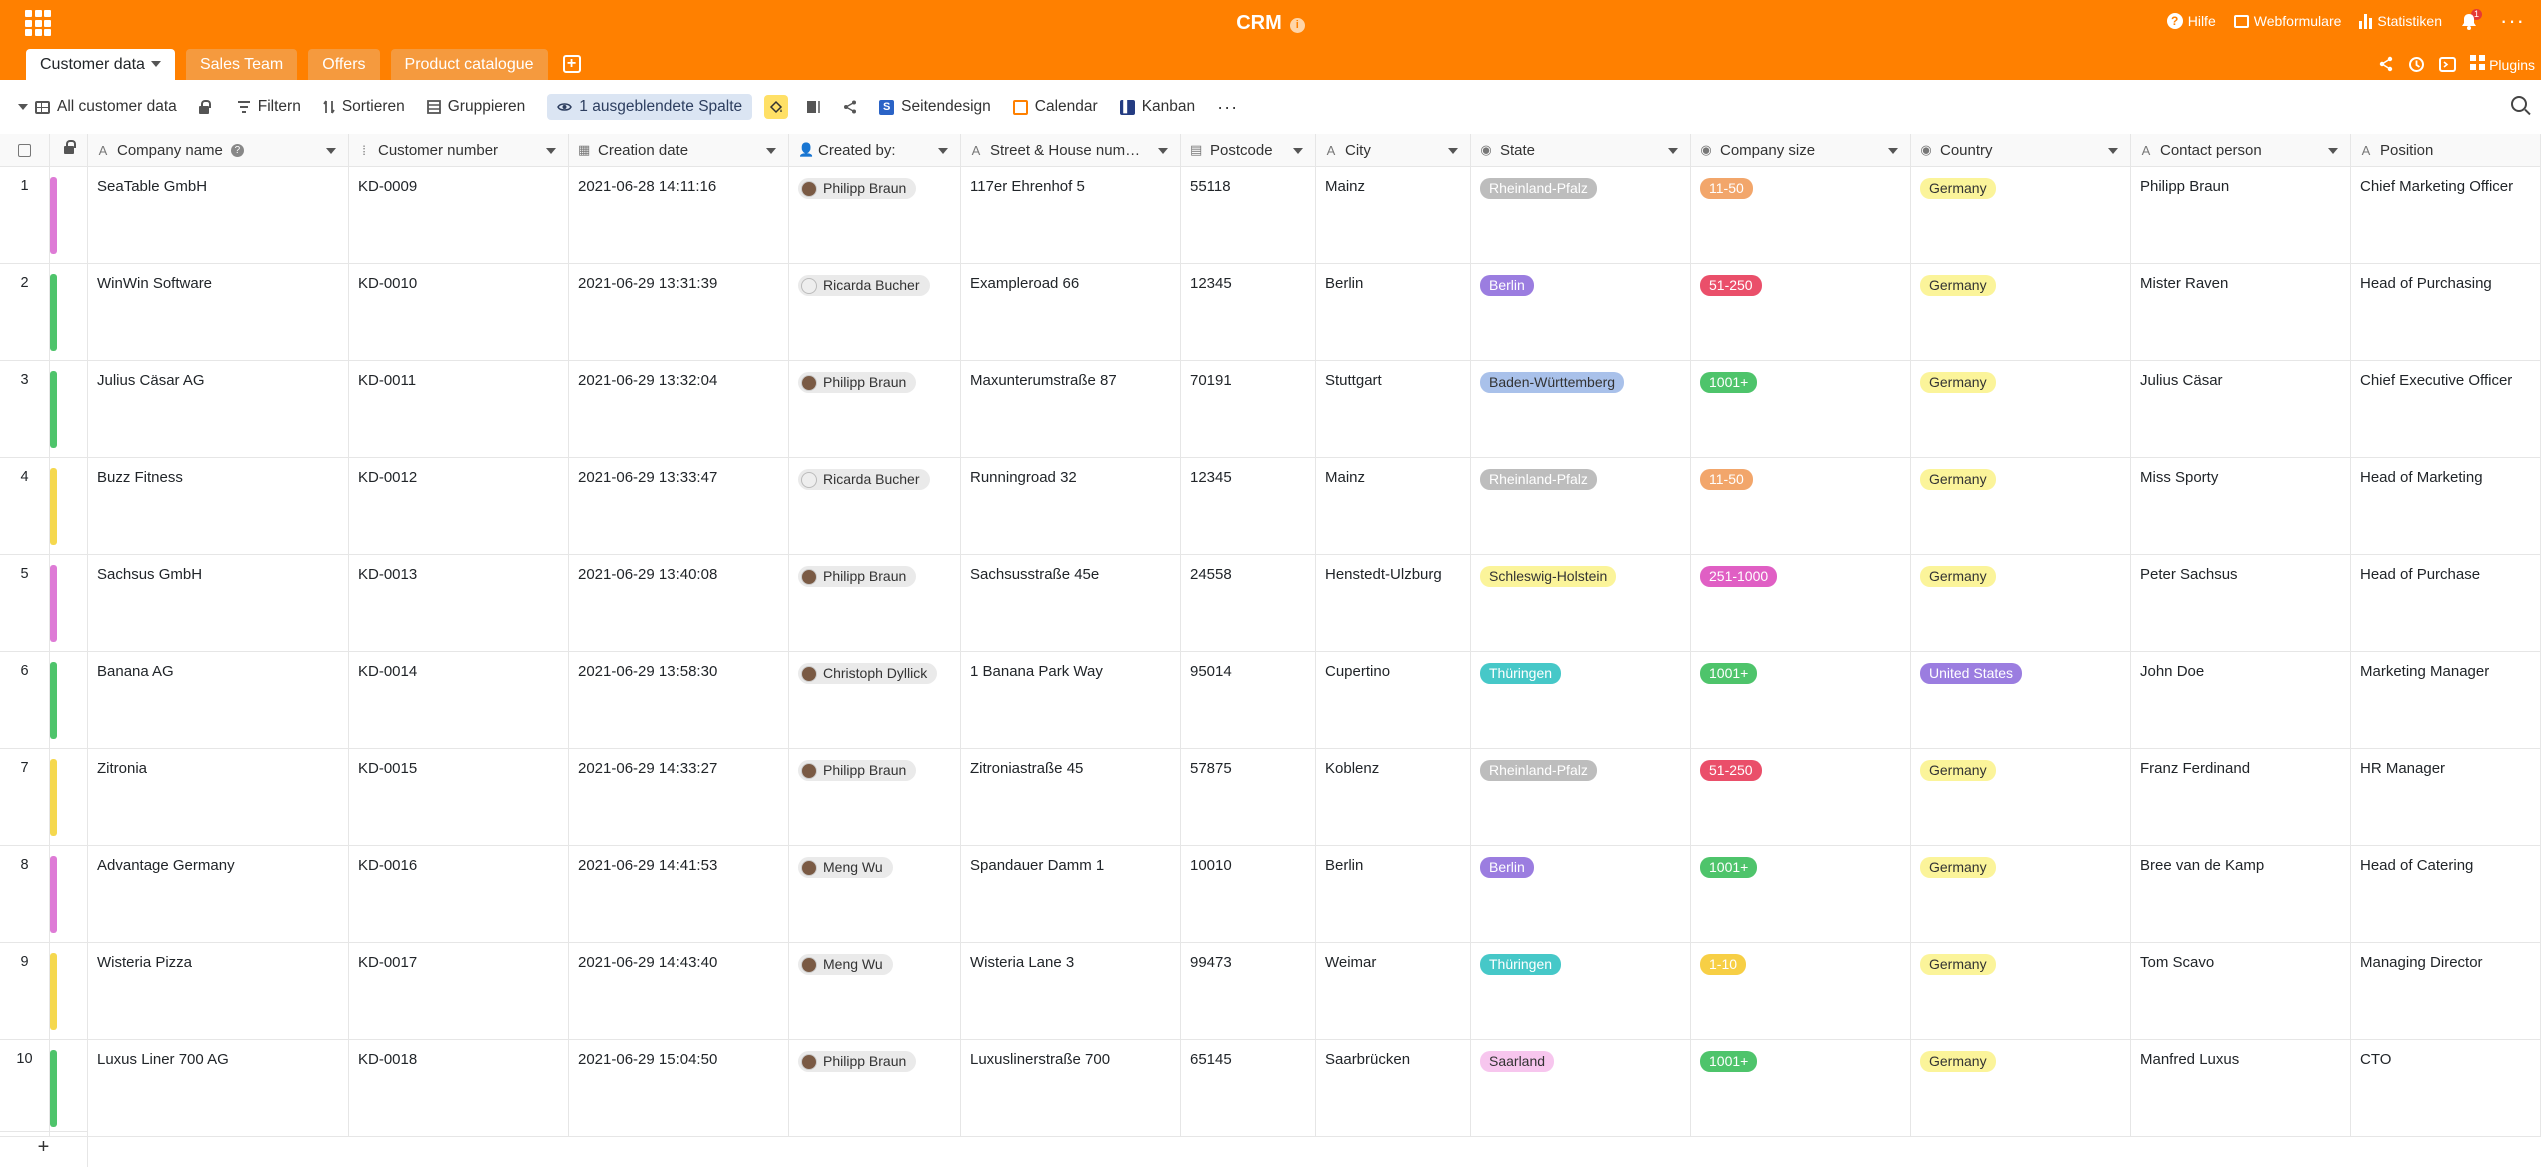 Image resolution: width=2541 pixels, height=1167 pixels. I want to click on cell-state: Baden-Württemberg, so click(1581, 409).